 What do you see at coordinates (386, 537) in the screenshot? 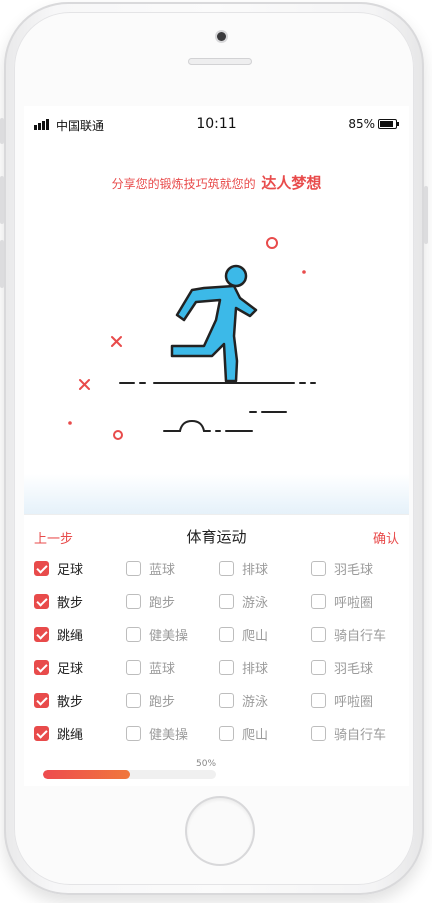
I see `confirm-button: 确认` at bounding box center [386, 537].